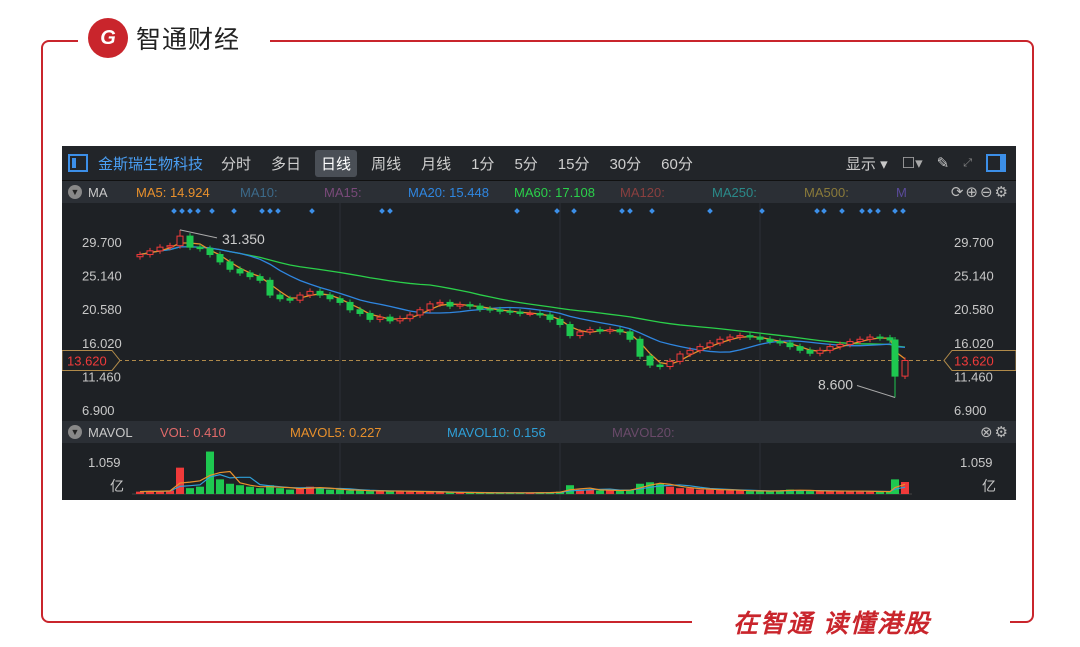  What do you see at coordinates (625, 163) in the screenshot?
I see `period-tab: 30分` at bounding box center [625, 163].